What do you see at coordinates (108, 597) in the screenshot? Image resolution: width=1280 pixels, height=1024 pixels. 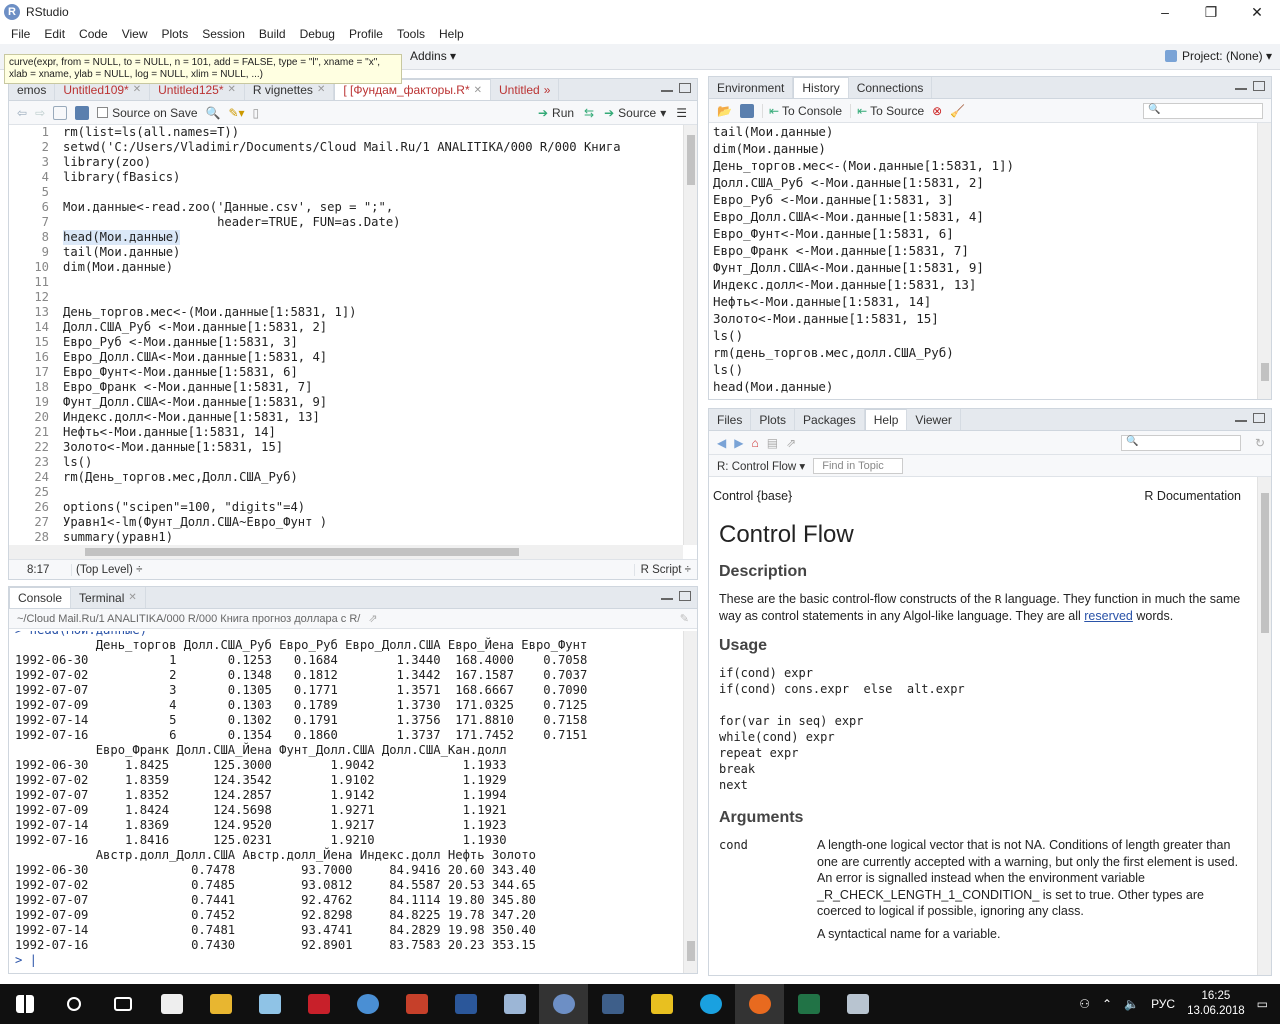 I see `tab-terminal: Terminal ✕` at bounding box center [108, 597].